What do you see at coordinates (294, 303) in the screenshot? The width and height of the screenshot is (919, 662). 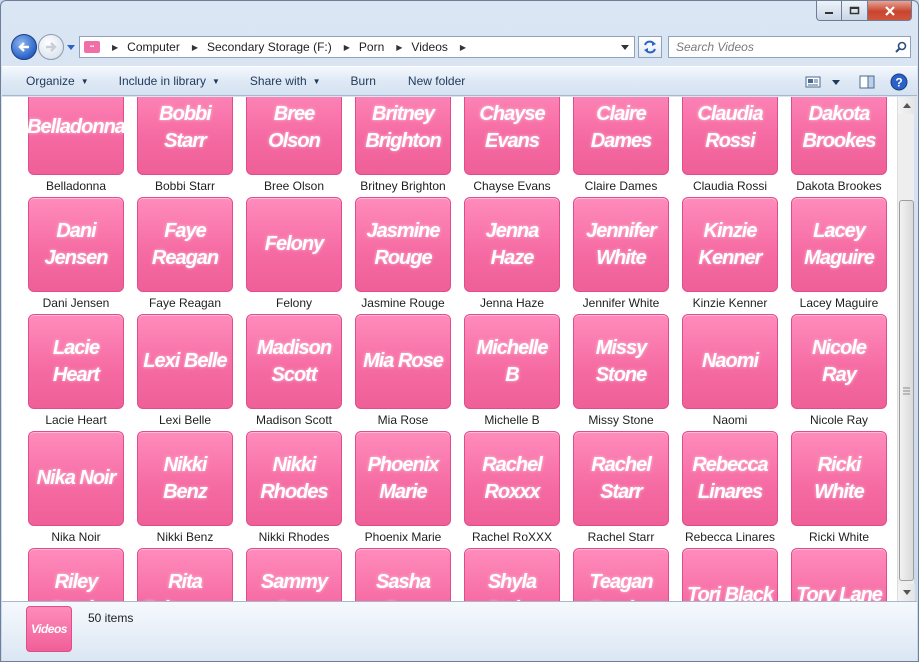 I see `folder-label: Felony` at bounding box center [294, 303].